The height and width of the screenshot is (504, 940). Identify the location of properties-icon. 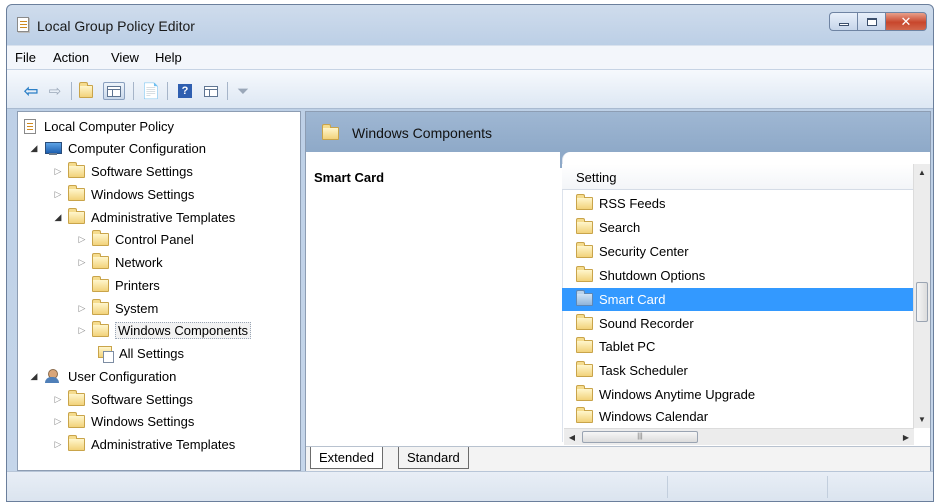
(211, 91).